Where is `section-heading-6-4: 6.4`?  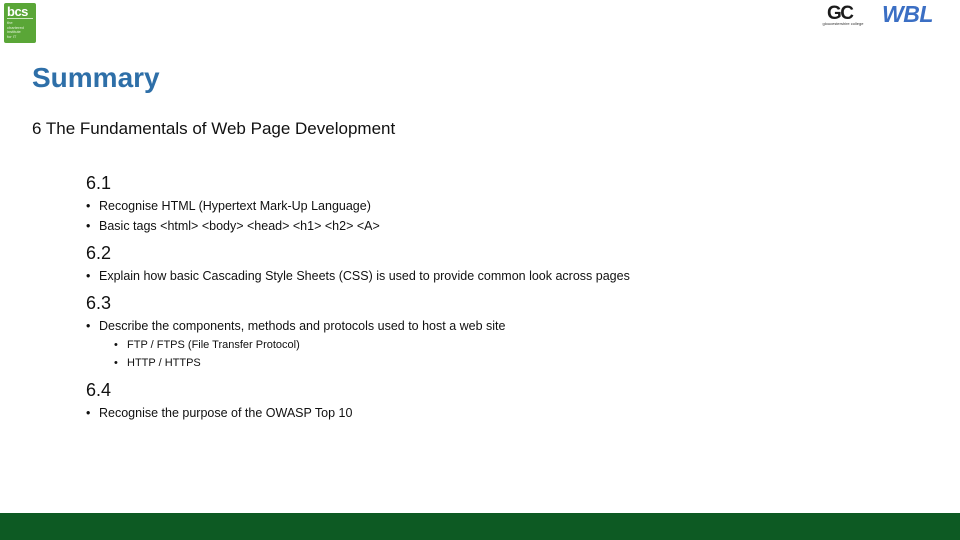 section-heading-6-4: 6.4 is located at coordinates (99, 390).